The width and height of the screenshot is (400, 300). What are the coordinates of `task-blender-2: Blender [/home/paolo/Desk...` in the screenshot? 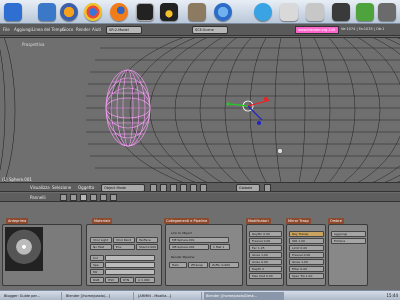 It's located at (244, 296).